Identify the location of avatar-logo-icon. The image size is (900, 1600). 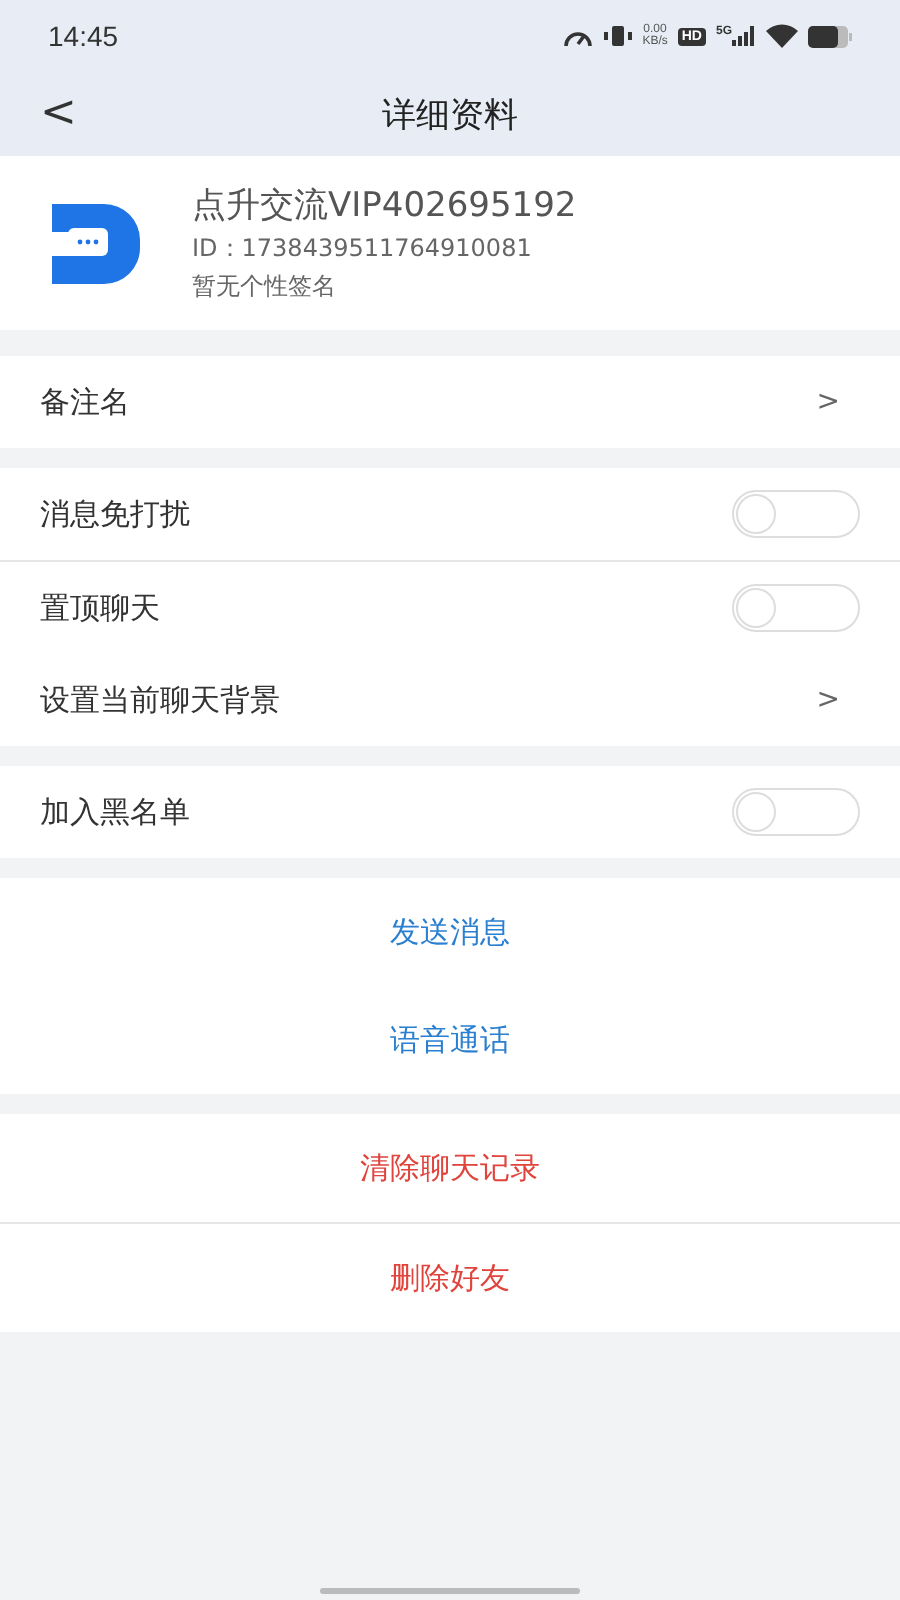
(96, 243).